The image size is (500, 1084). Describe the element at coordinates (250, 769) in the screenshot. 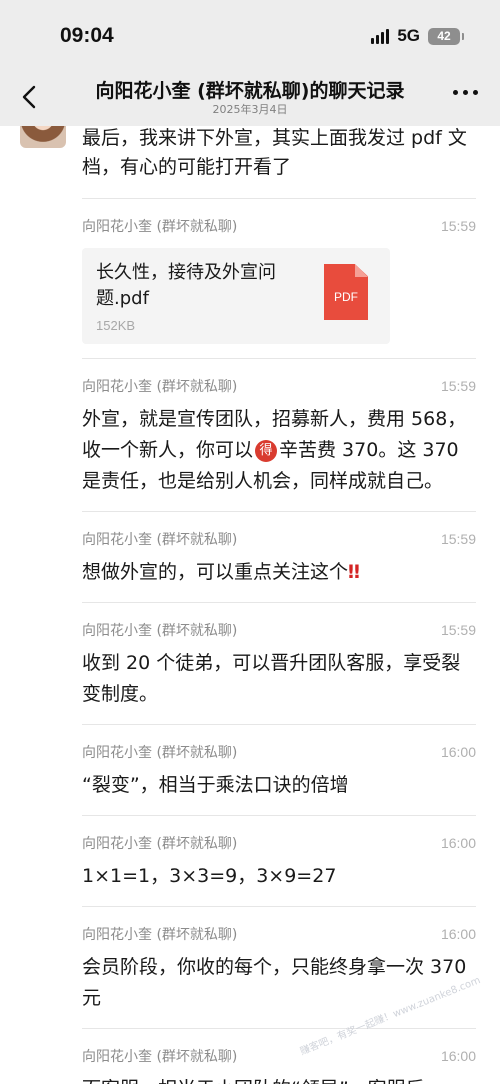

I see `message-item: 向阳花小奎 (群坏就私聊) 16:00 “裂变”，相当于乘法口诀的倍增` at that location.